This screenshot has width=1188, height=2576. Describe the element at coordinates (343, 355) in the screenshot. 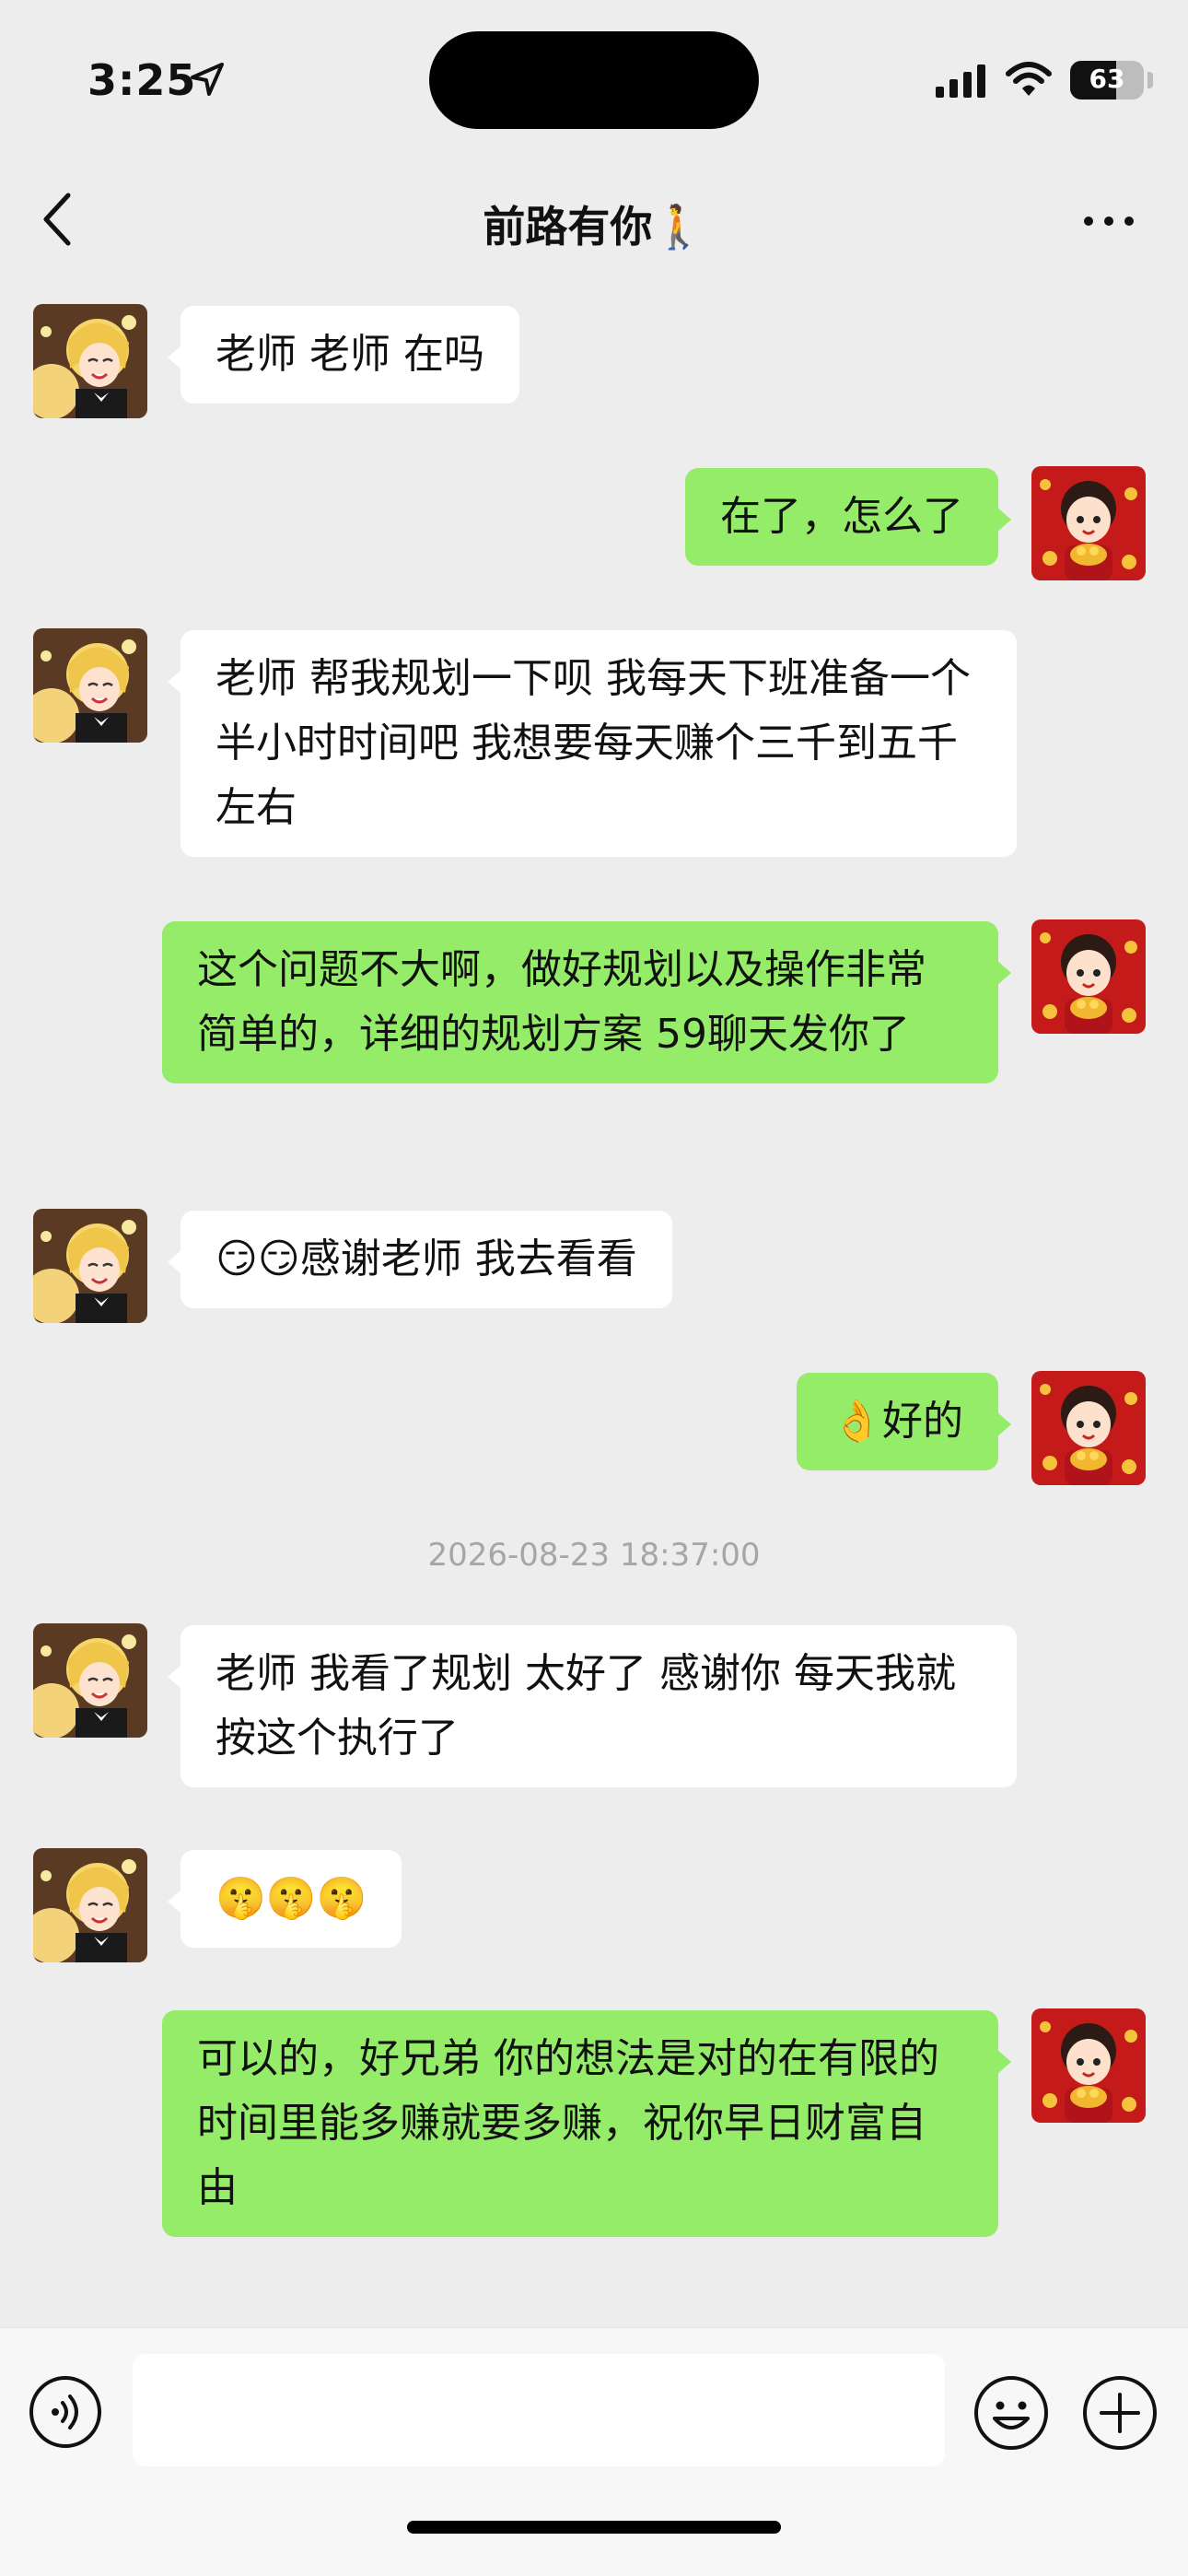

I see `message-bubble-incoming: 老师 老师 在吗` at that location.